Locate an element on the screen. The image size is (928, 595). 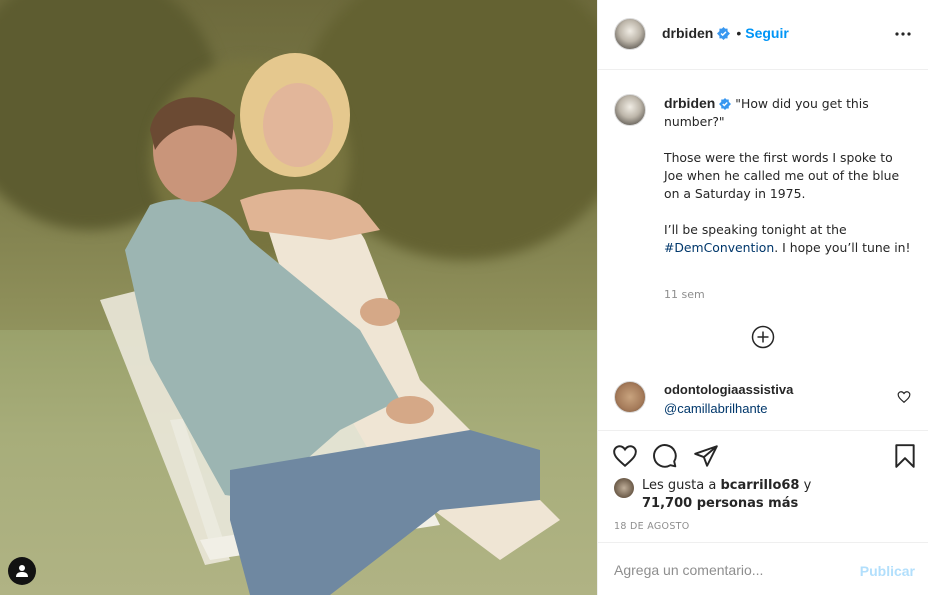
post-time-ago: 11 sem is located at coordinates (684, 294).